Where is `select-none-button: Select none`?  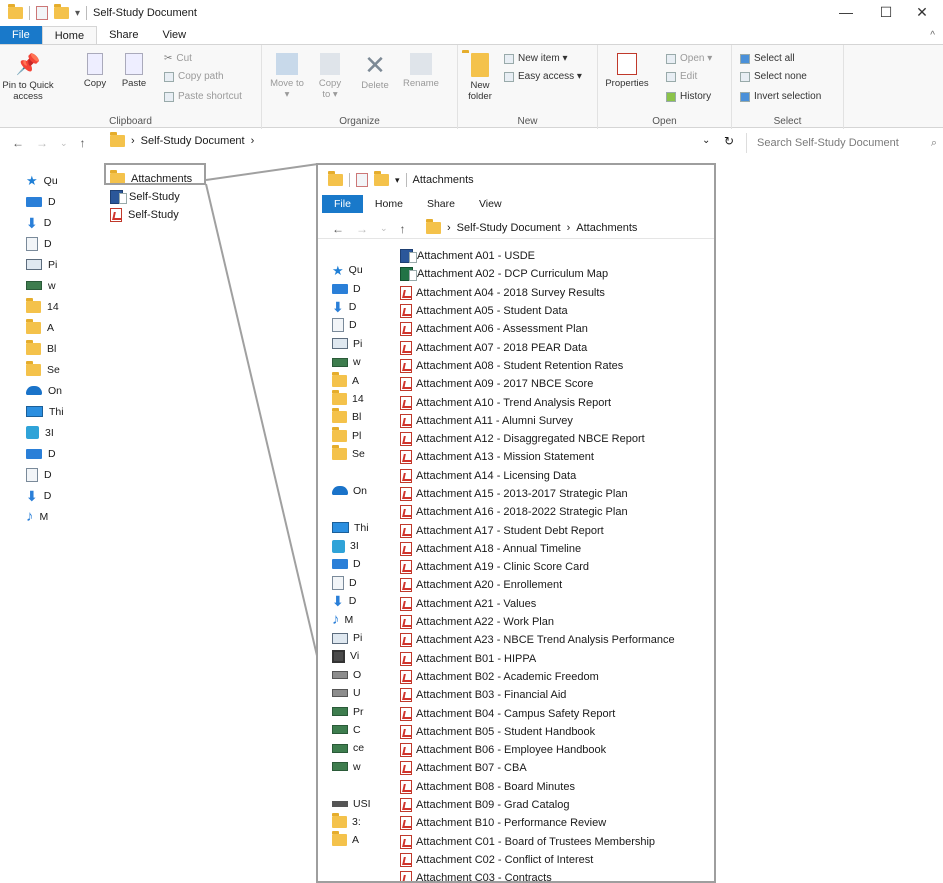 select-none-button: Select none is located at coordinates (773, 76).